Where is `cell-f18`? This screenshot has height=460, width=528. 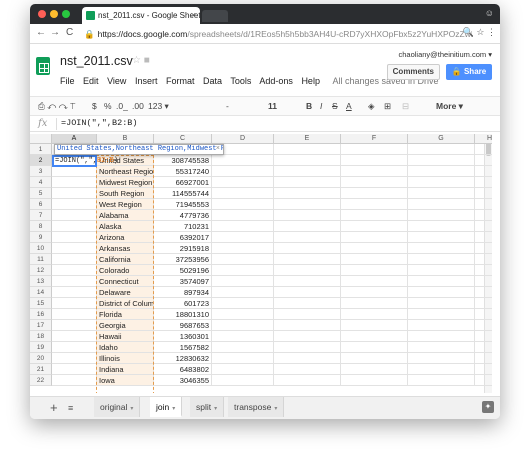 cell-f18 is located at coordinates (374, 336).